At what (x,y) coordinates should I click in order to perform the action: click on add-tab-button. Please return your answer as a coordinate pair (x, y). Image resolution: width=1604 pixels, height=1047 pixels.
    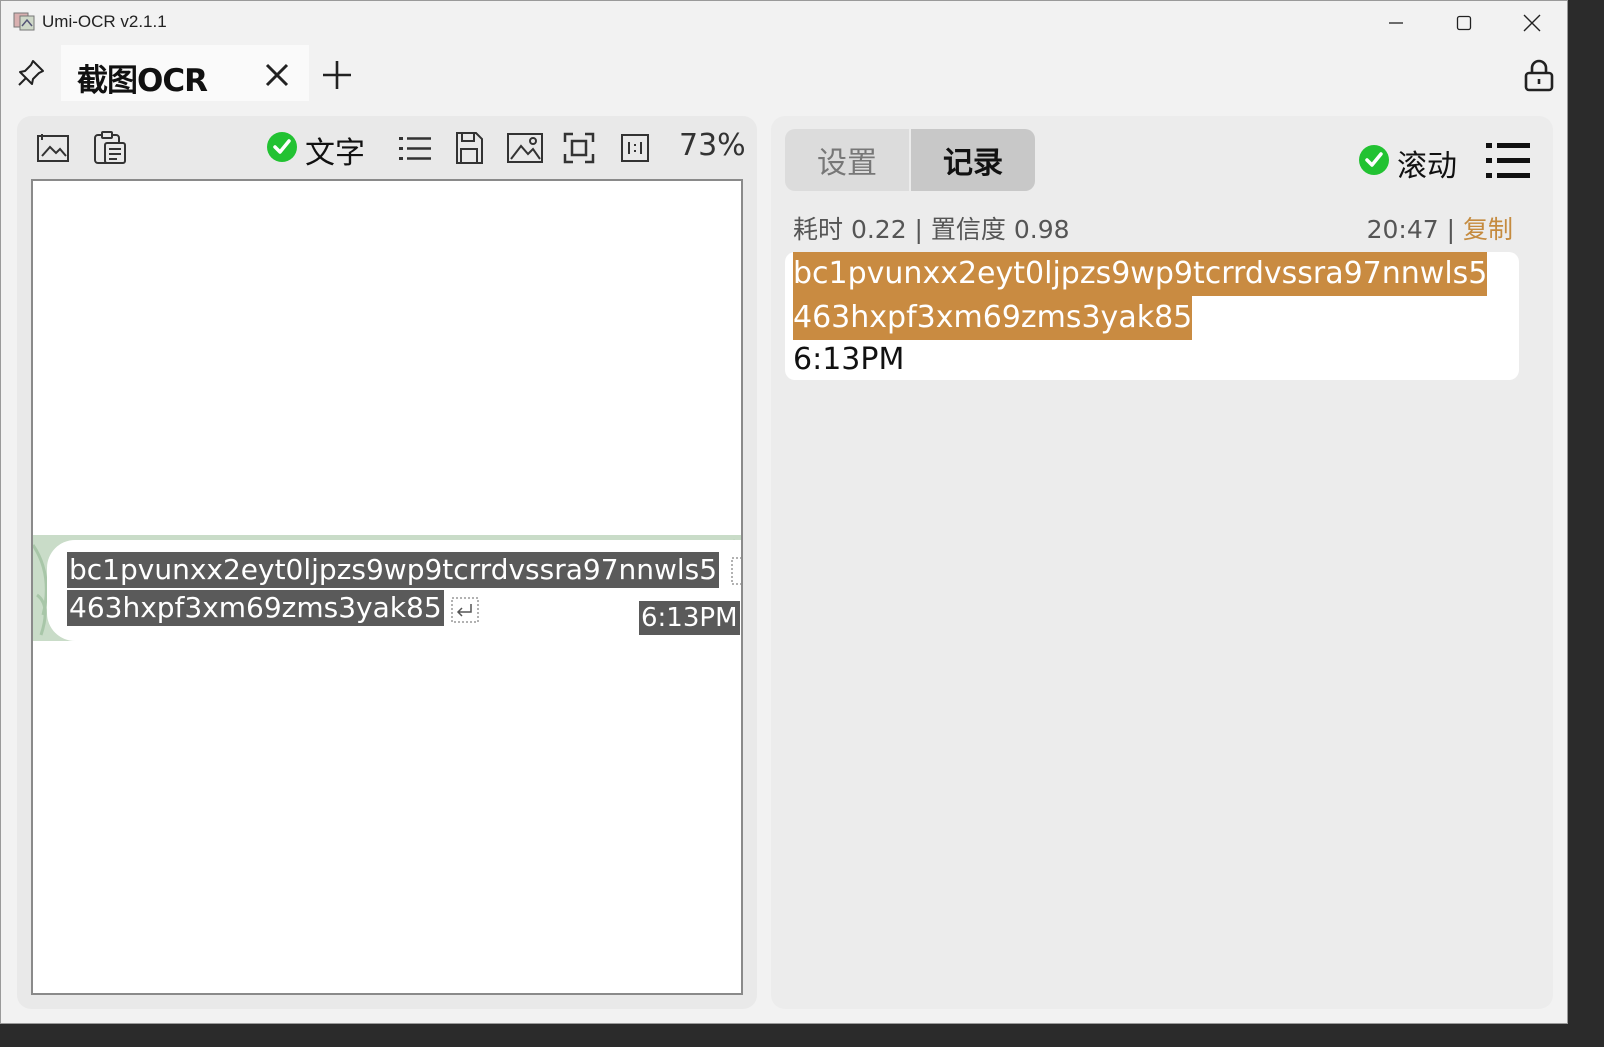
    Looking at the image, I should click on (337, 75).